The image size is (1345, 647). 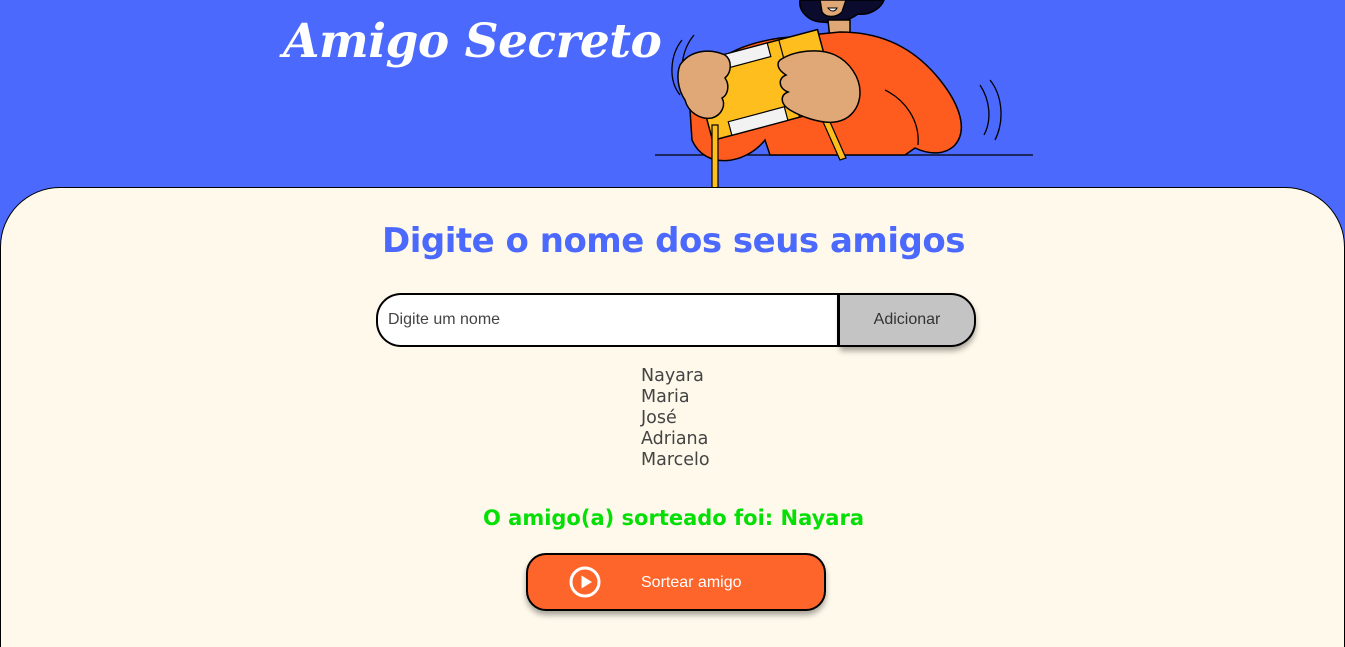 I want to click on add-friend-group: Adicionar, so click(x=676, y=320).